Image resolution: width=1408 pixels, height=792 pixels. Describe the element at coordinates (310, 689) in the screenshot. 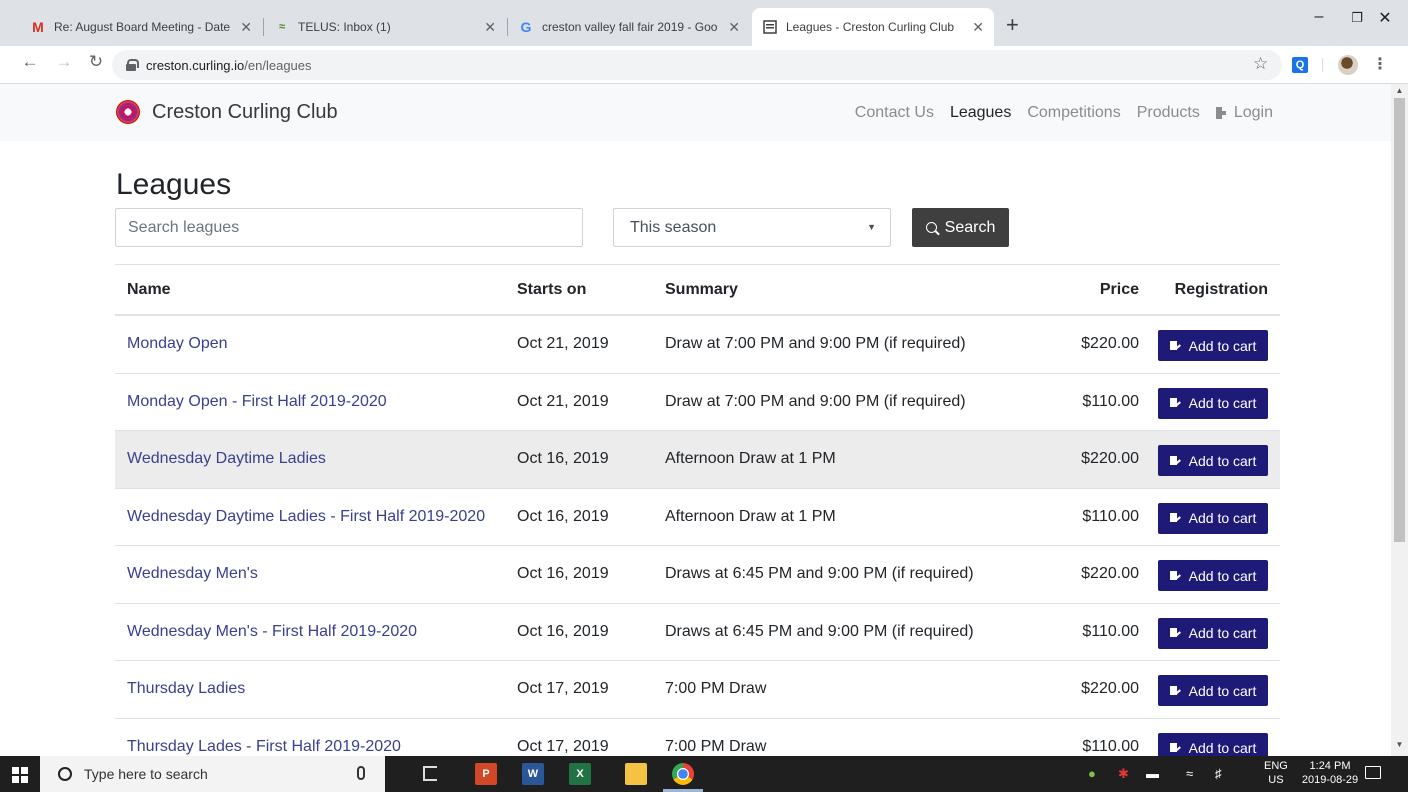

I see `league-name-link: Thursday Ladies` at that location.